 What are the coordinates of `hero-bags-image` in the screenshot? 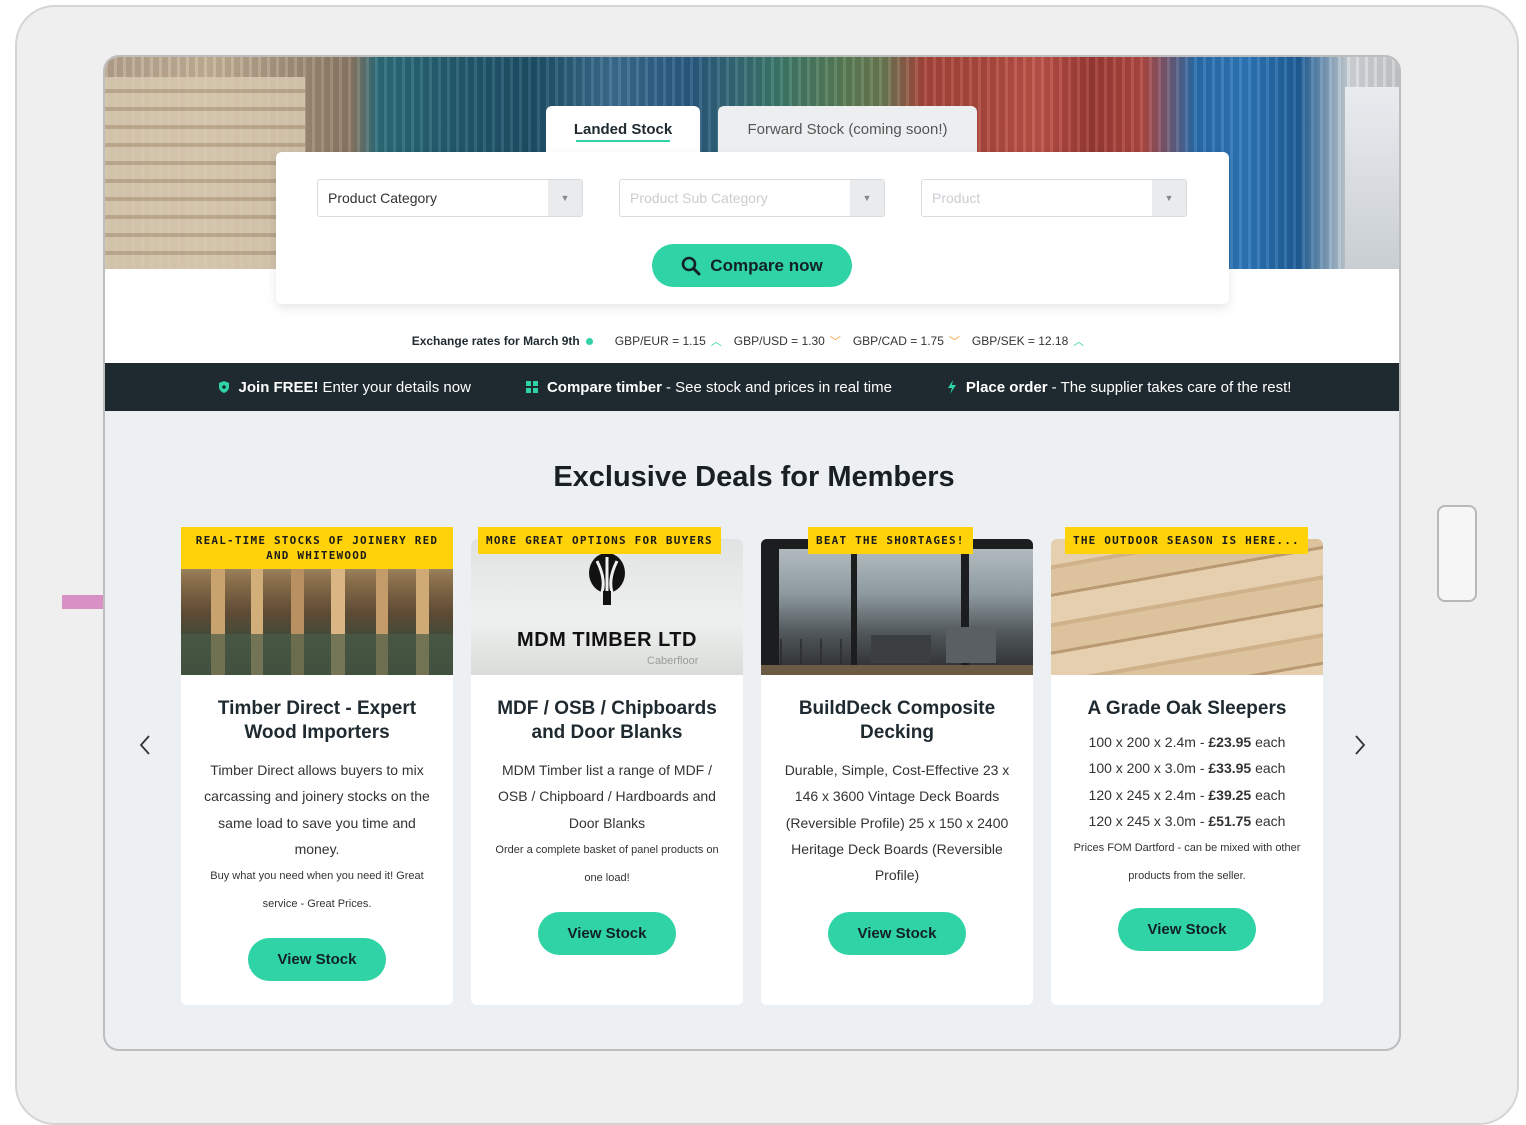 It's located at (205, 173).